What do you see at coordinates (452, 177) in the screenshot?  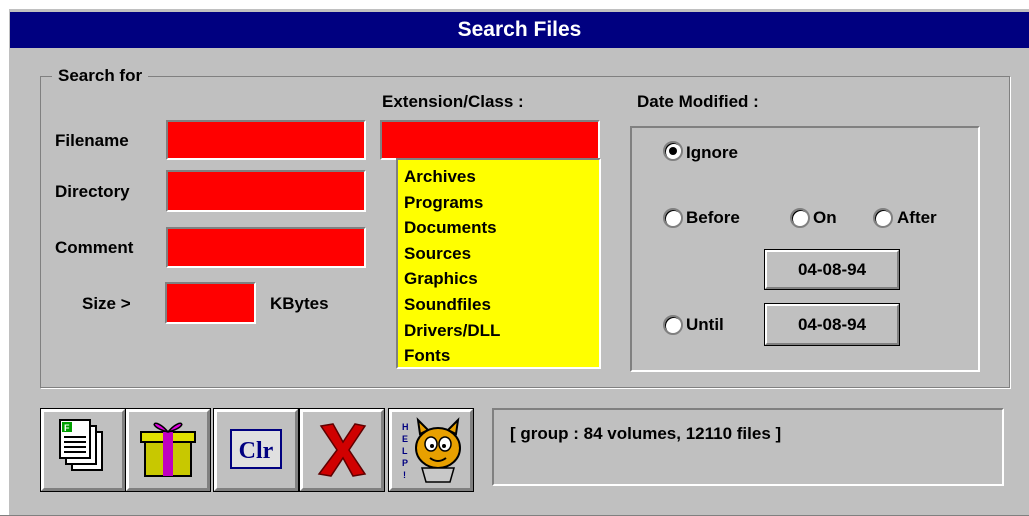 I see `list-item-archives: Archives` at bounding box center [452, 177].